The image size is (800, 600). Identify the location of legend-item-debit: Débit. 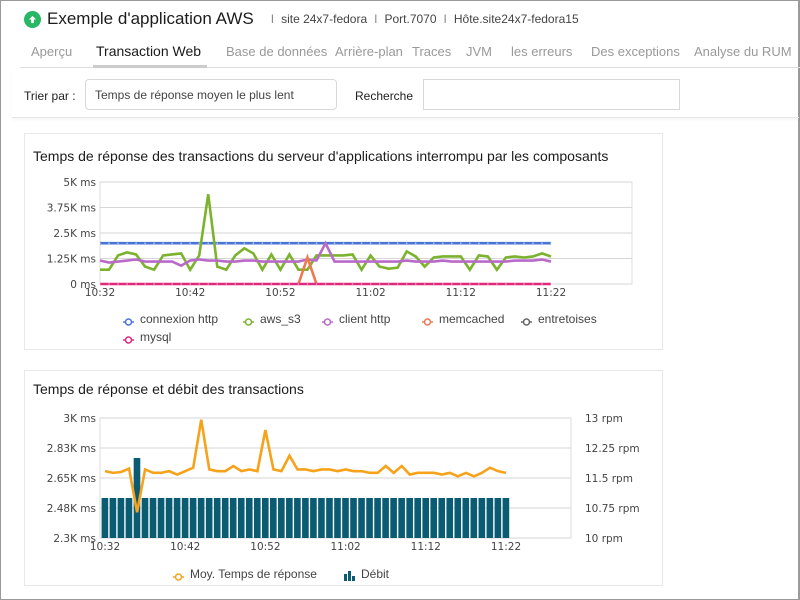
(366, 574).